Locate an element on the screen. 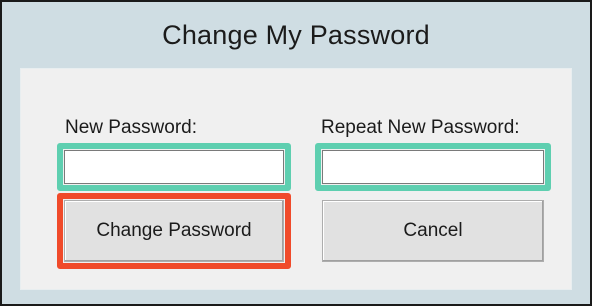  repeat-password-field is located at coordinates (433, 167).